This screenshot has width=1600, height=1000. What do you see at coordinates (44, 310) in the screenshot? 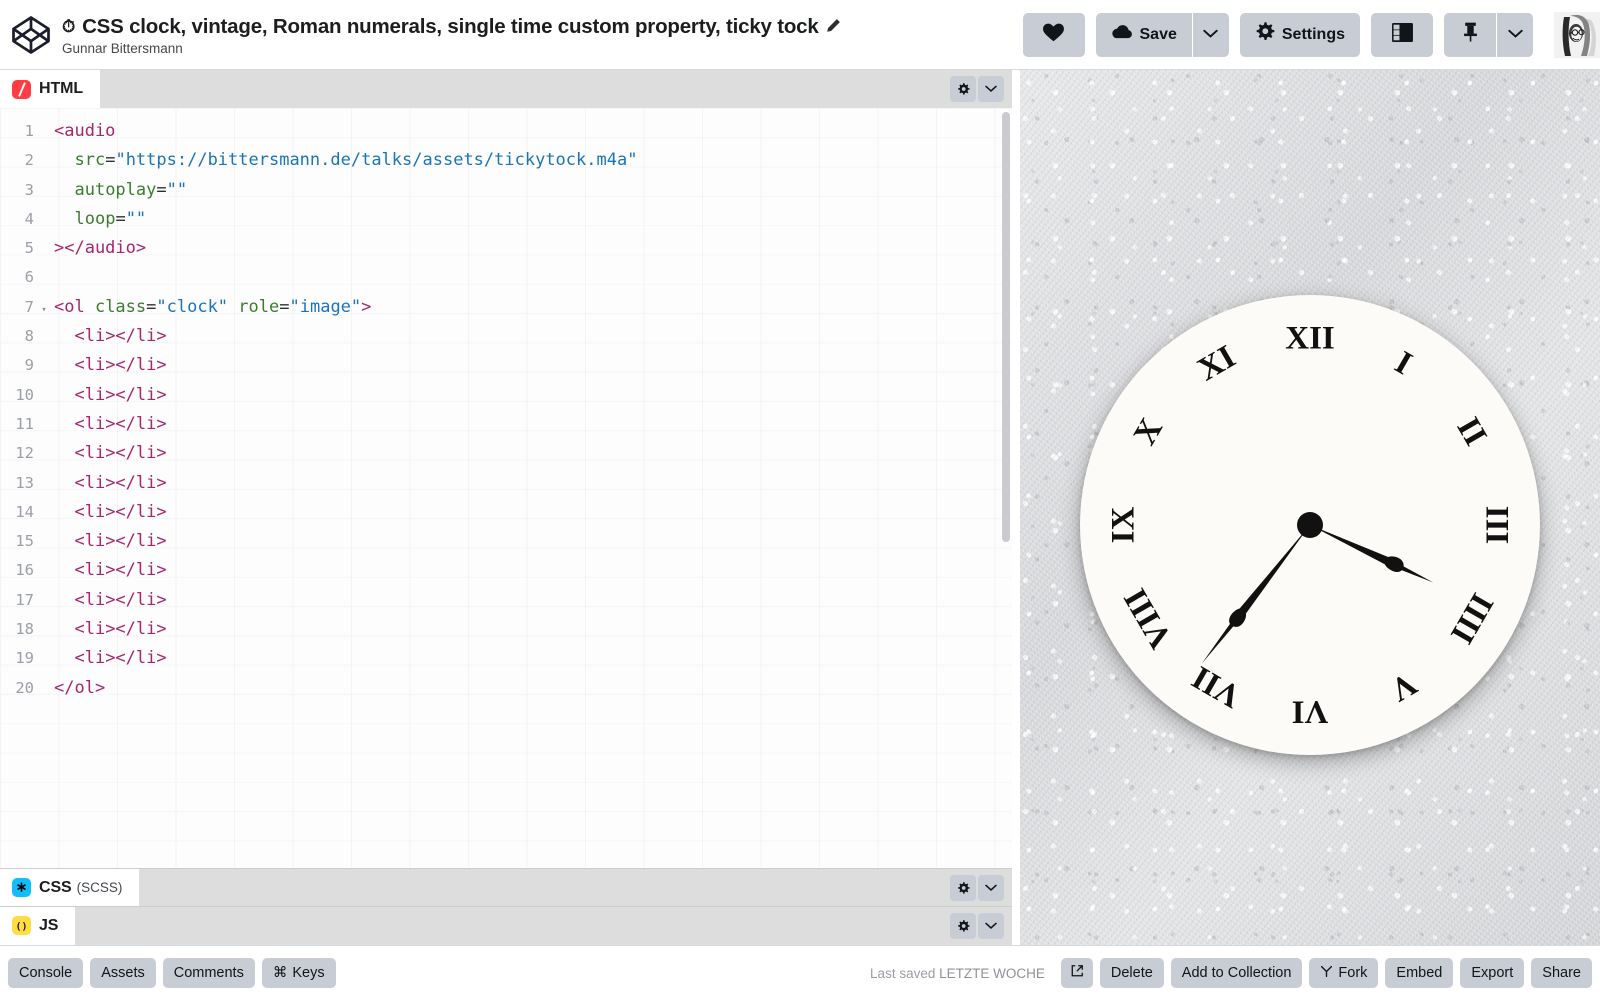
I see `code-fold-toggle: ▾` at bounding box center [44, 310].